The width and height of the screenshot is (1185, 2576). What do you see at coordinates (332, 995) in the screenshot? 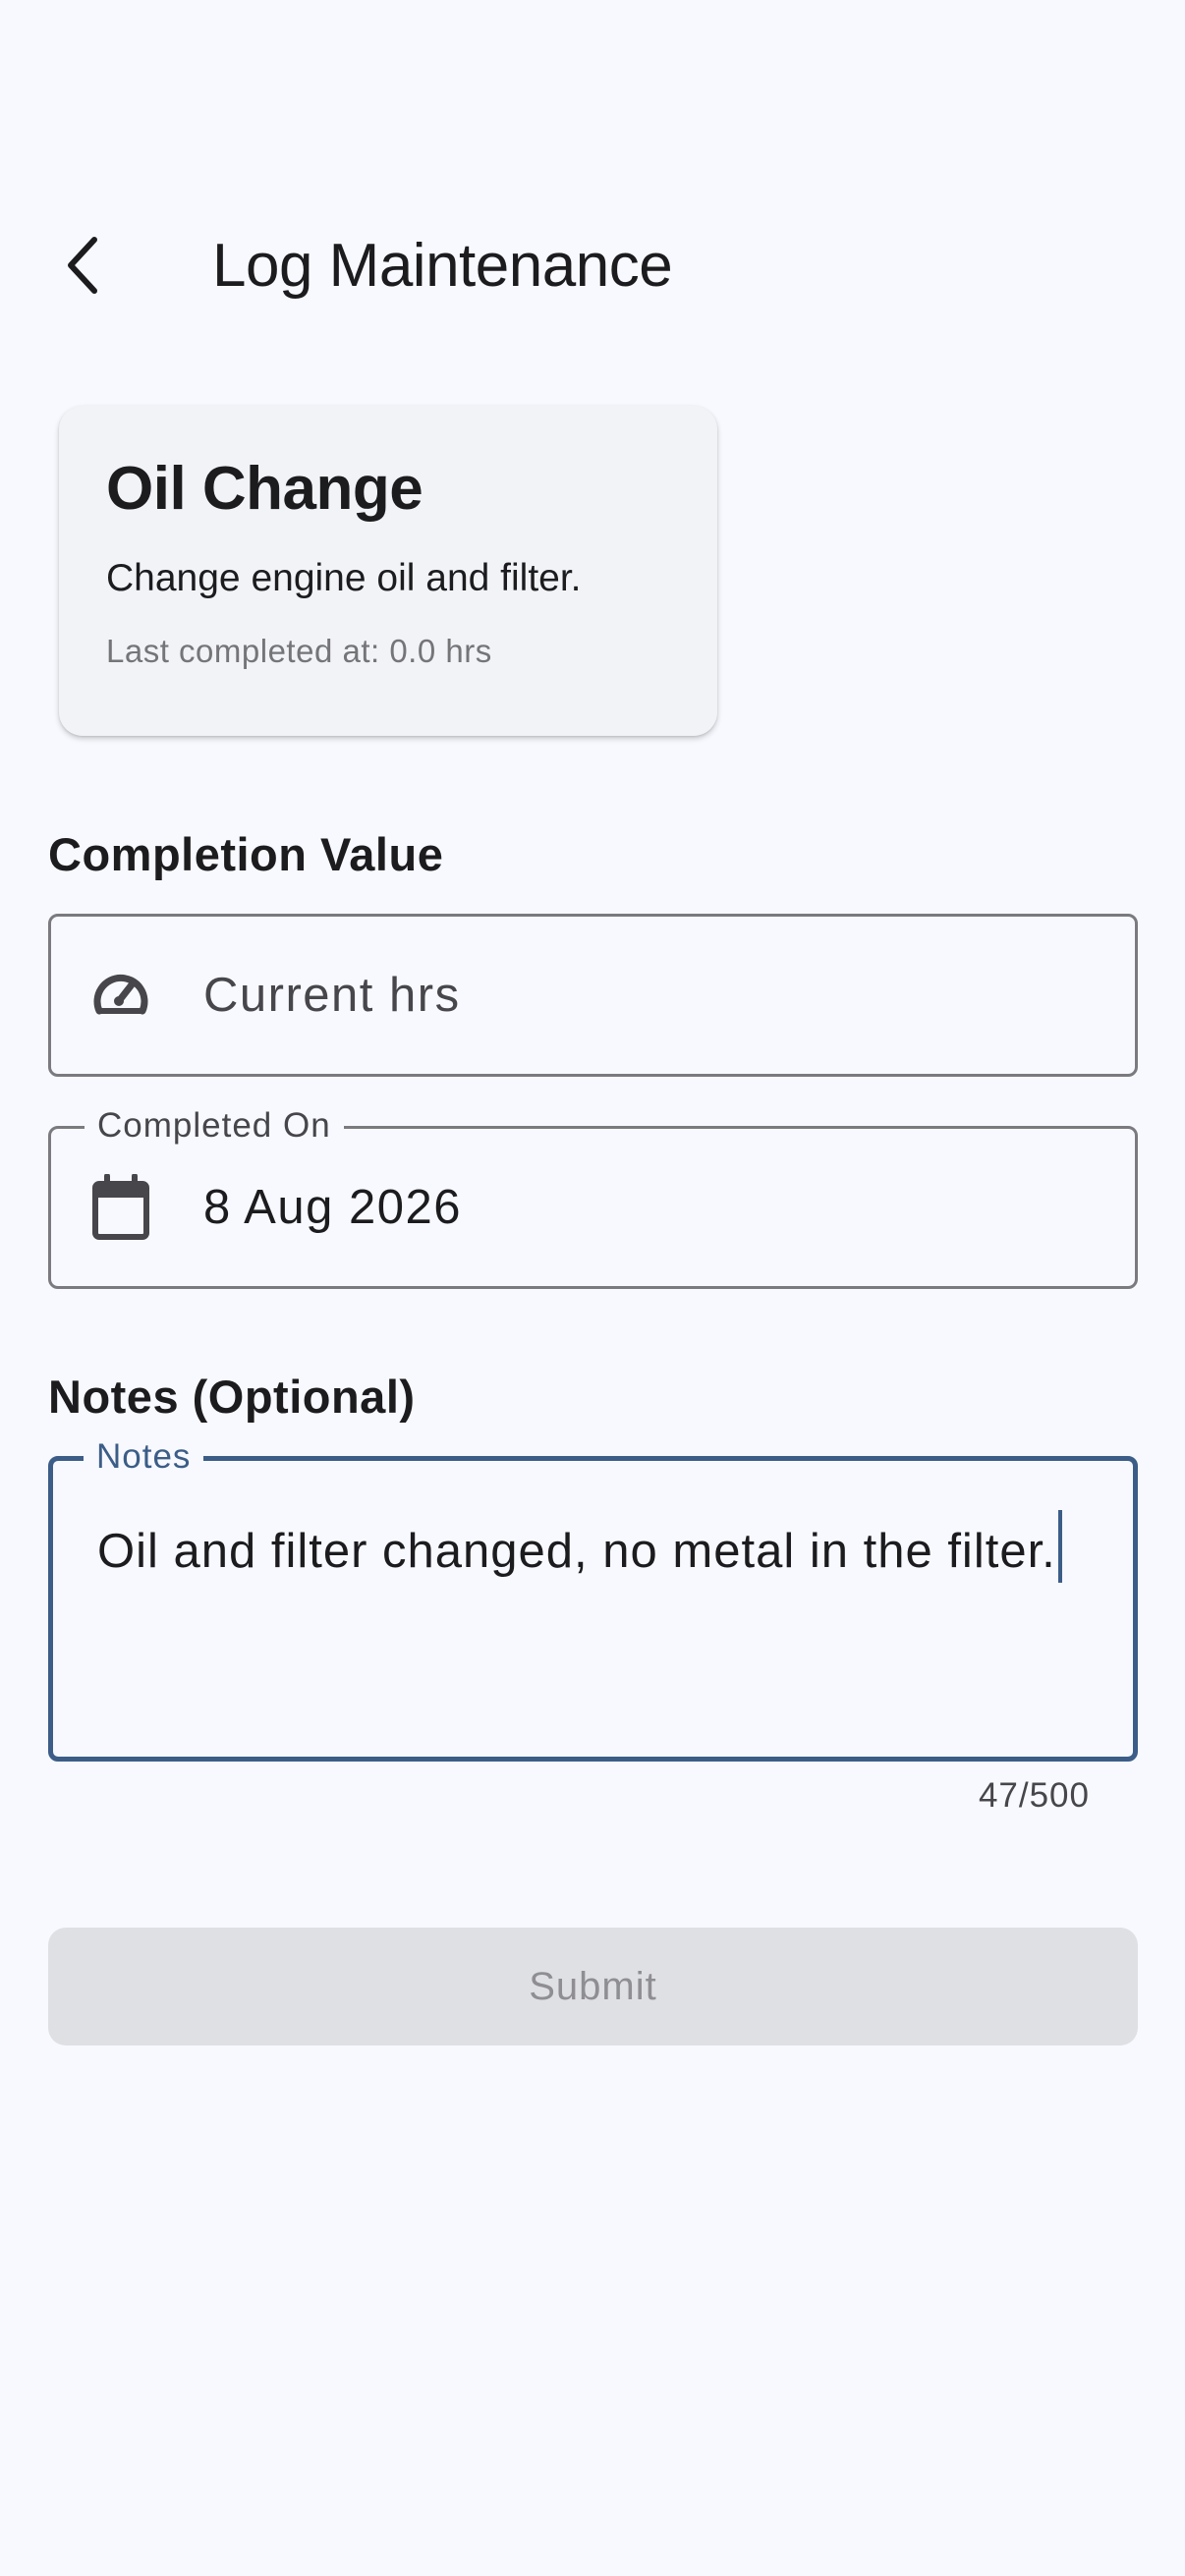
I see `current-hrs-placeholder: Current hrs` at bounding box center [332, 995].